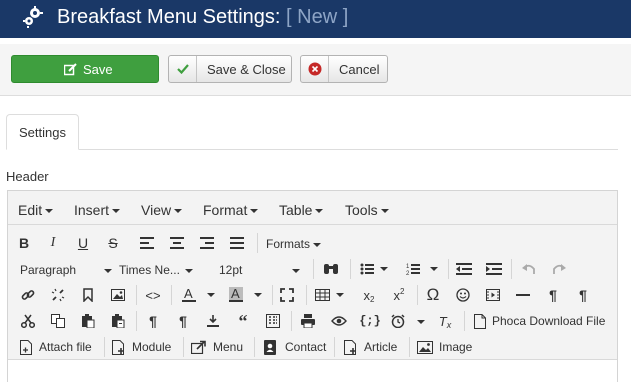  Describe the element at coordinates (118, 321) in the screenshot. I see `paste-text-icon` at that location.